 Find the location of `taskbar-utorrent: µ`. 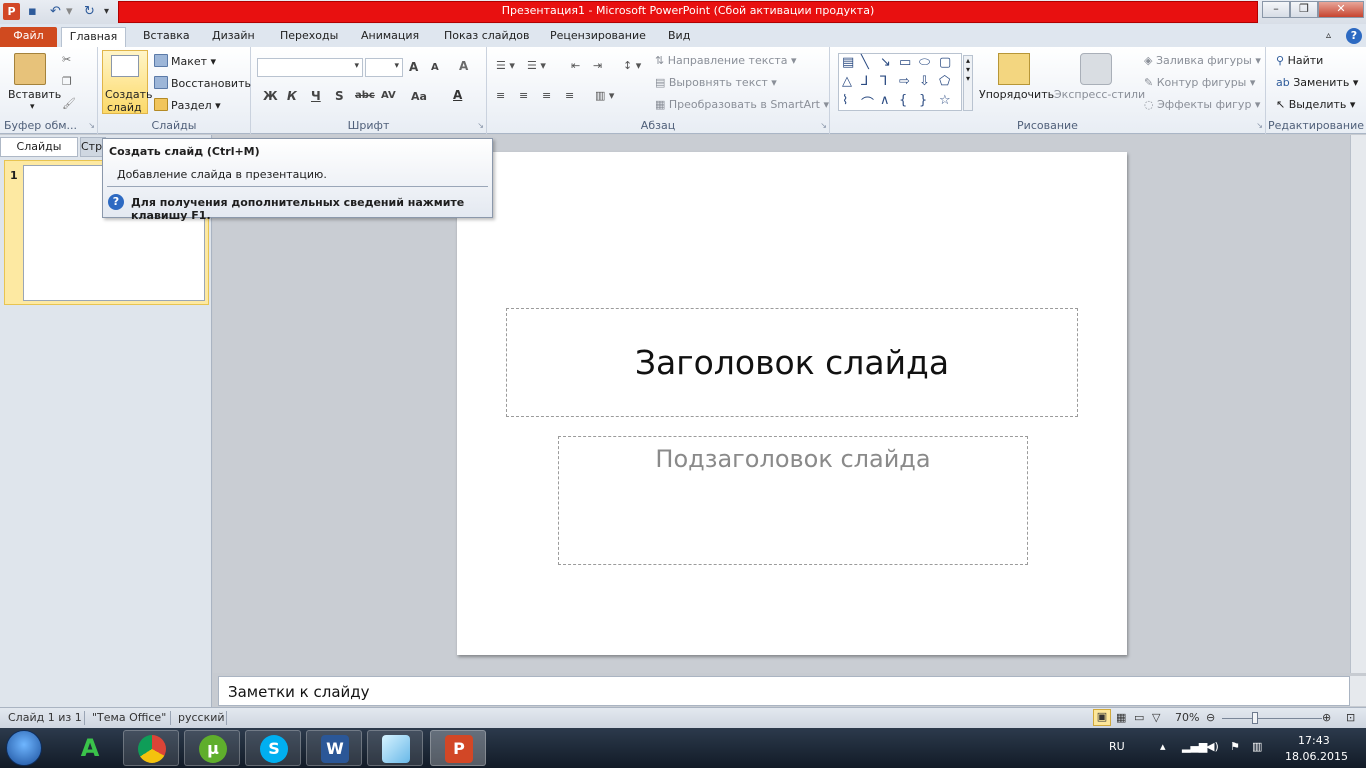

taskbar-utorrent: µ is located at coordinates (212, 748).